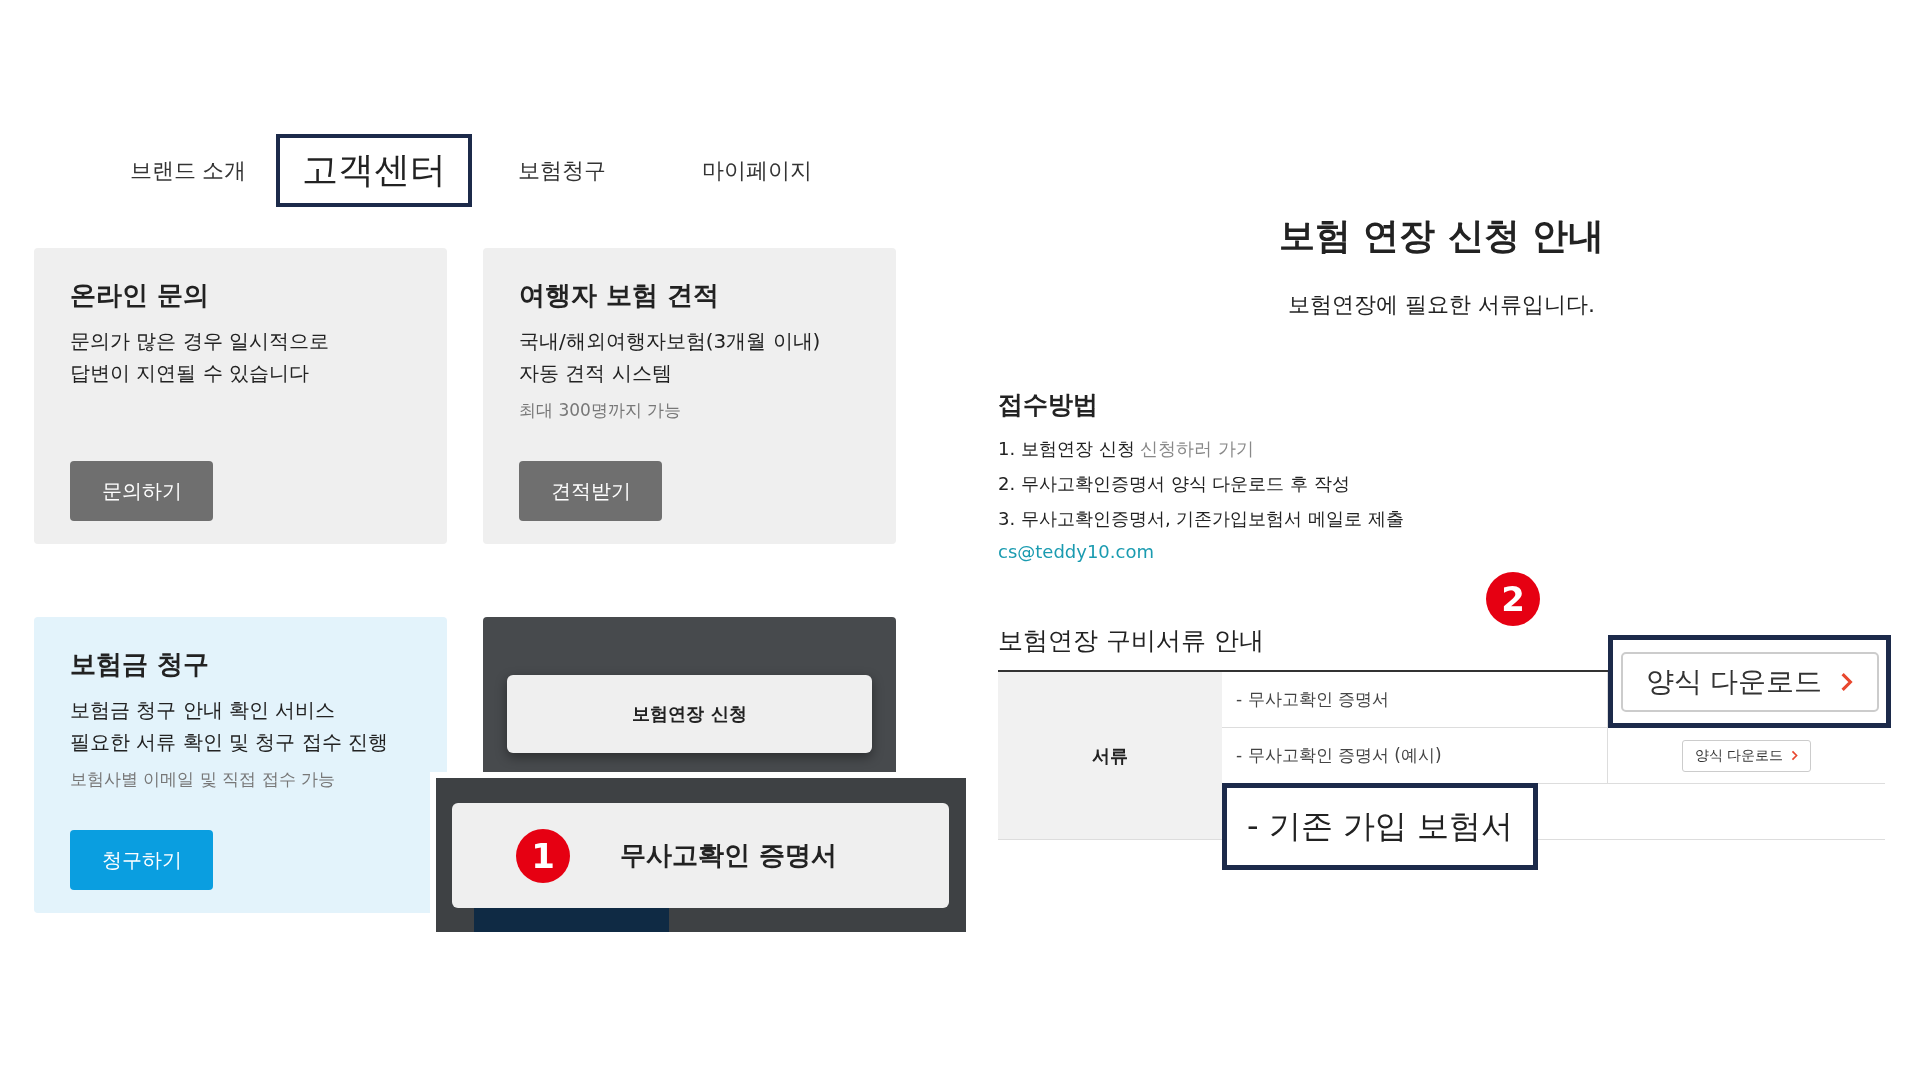  I want to click on step-badge: 2, so click(1513, 599).